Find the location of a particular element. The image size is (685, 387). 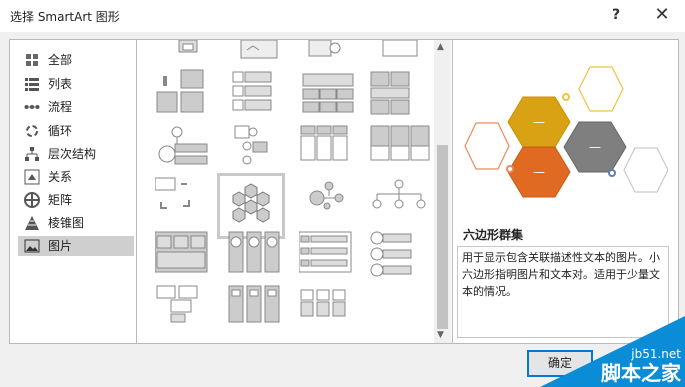

dialog-title: 选择 SmartArt 图形 is located at coordinates (65, 17).